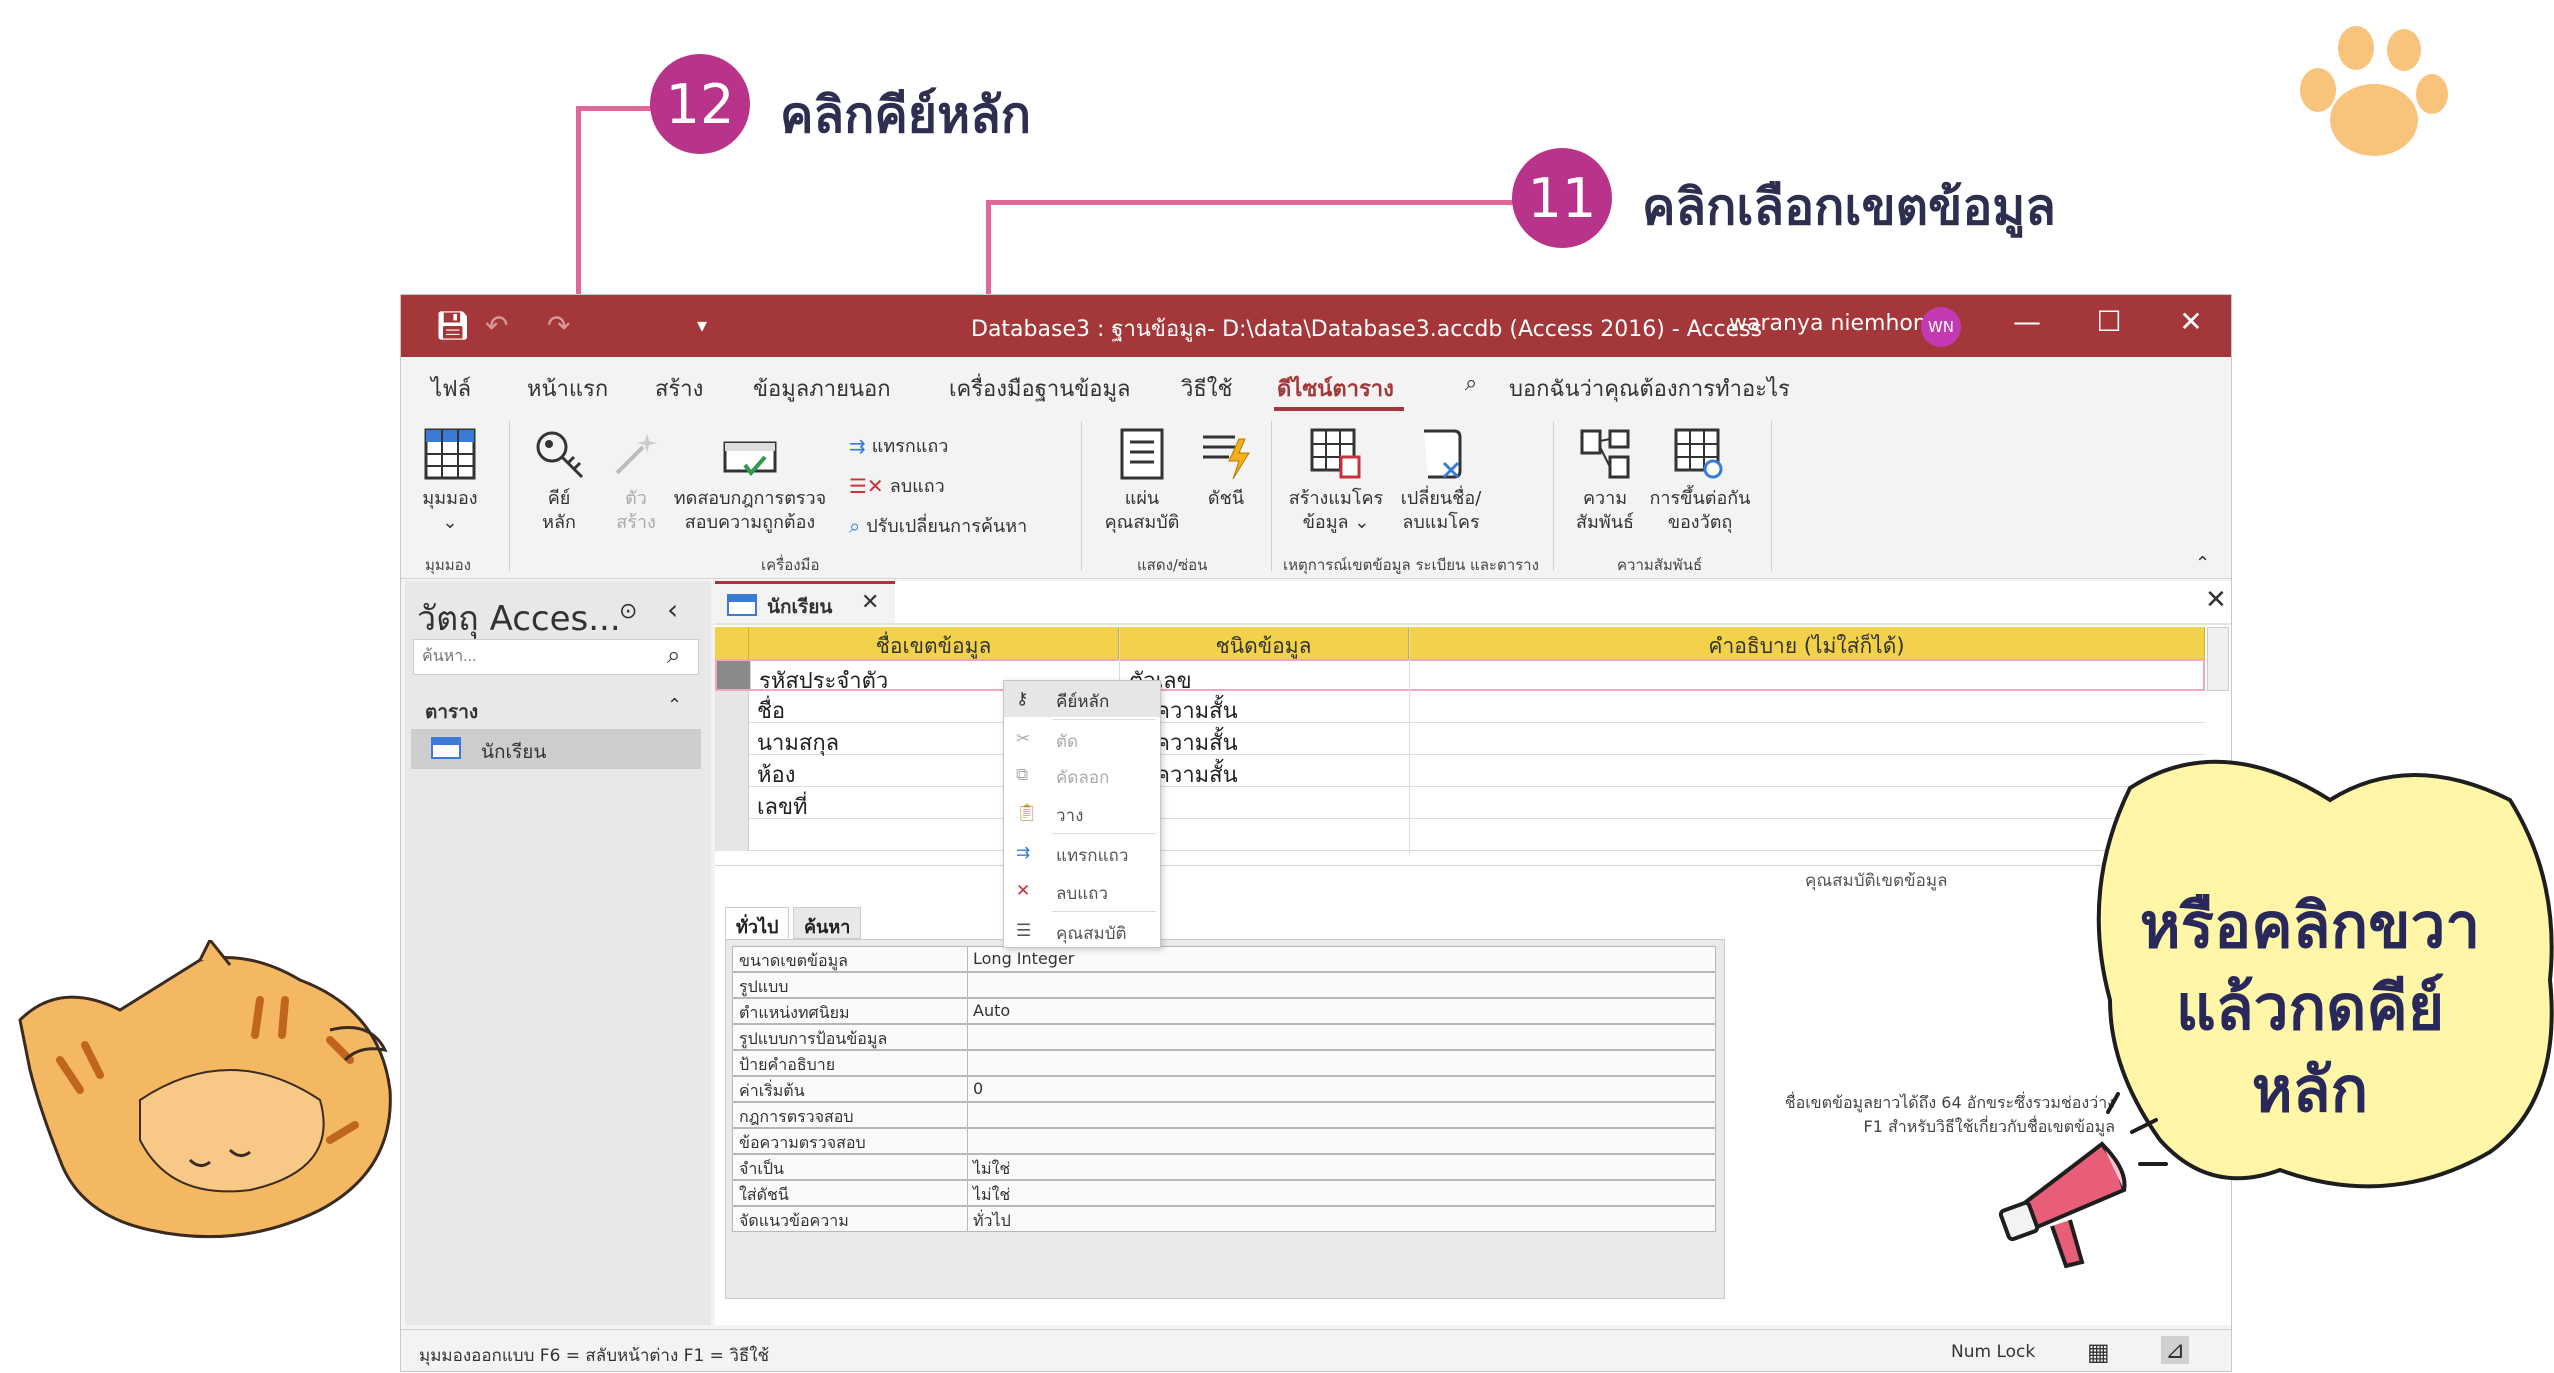  I want to click on nav-category-collapse-icon: ⌃, so click(674, 705).